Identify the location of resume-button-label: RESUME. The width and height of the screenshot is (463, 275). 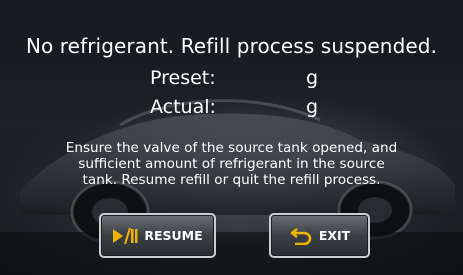
(173, 235).